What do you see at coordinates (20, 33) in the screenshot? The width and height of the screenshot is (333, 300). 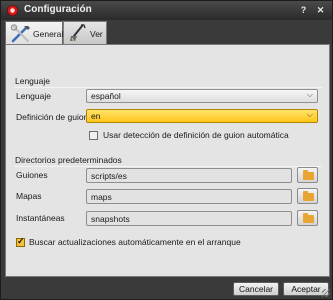 I see `tools-icon` at bounding box center [20, 33].